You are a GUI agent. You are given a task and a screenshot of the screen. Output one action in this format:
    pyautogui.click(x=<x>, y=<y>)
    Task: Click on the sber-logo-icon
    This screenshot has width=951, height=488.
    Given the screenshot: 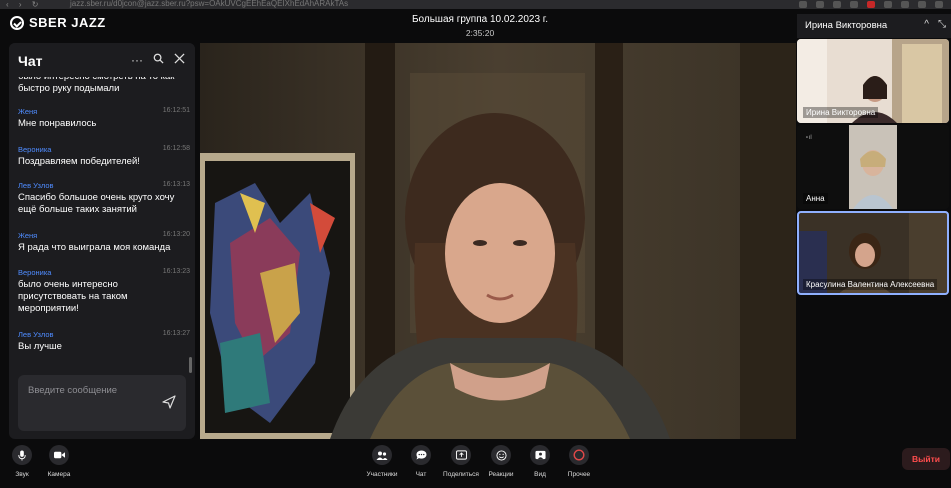 What is the action you would take?
    pyautogui.click(x=17, y=22)
    